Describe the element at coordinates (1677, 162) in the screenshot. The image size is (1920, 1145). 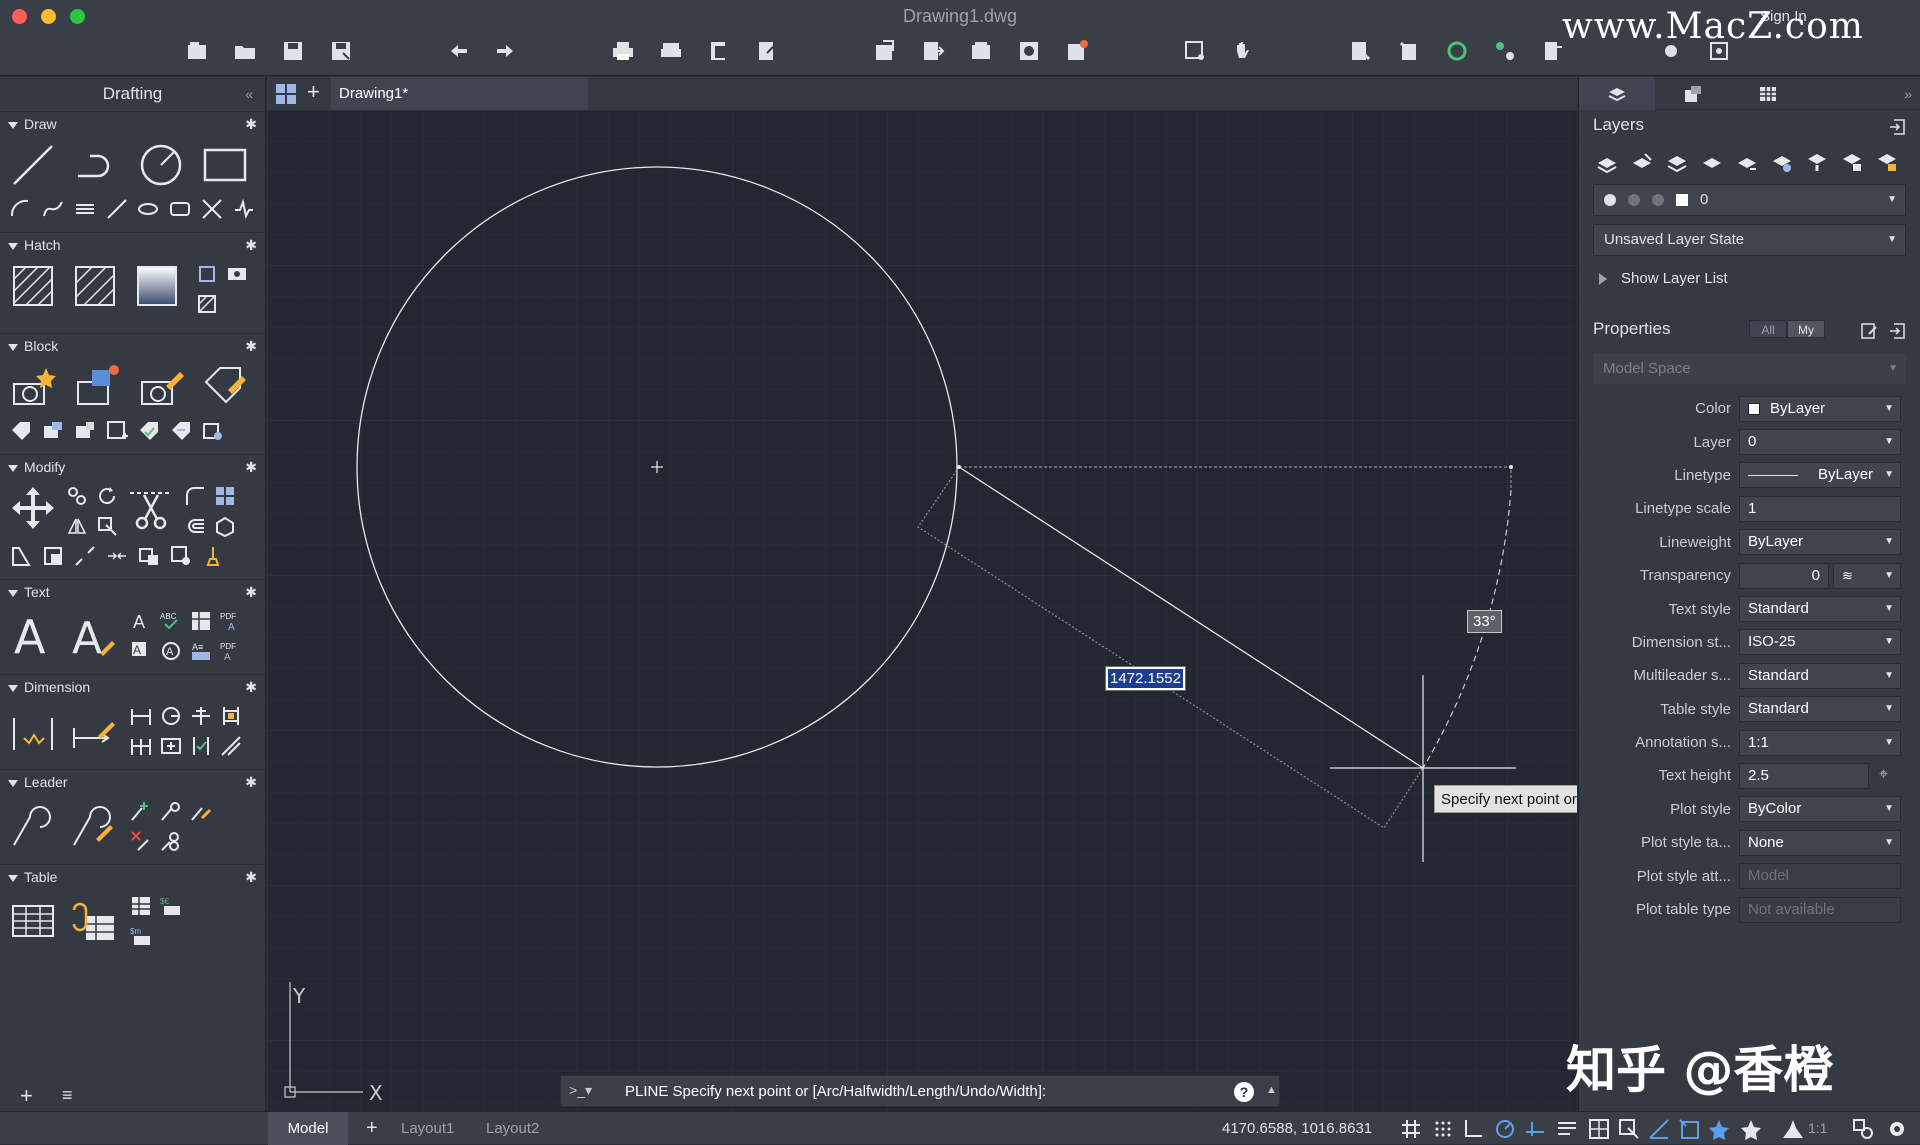
I see `layer-match-icon` at that location.